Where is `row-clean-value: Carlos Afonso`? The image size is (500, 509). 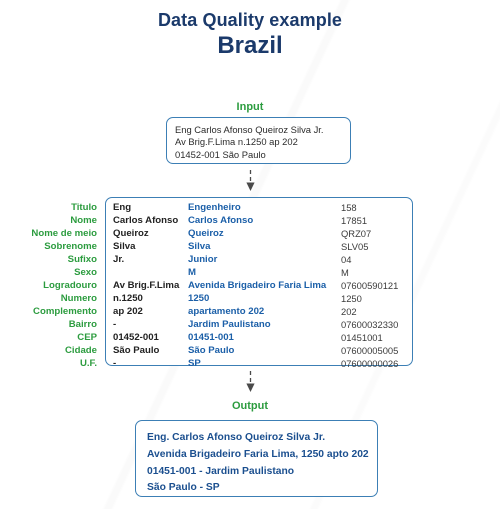
row-clean-value: Carlos Afonso is located at coordinates (221, 220).